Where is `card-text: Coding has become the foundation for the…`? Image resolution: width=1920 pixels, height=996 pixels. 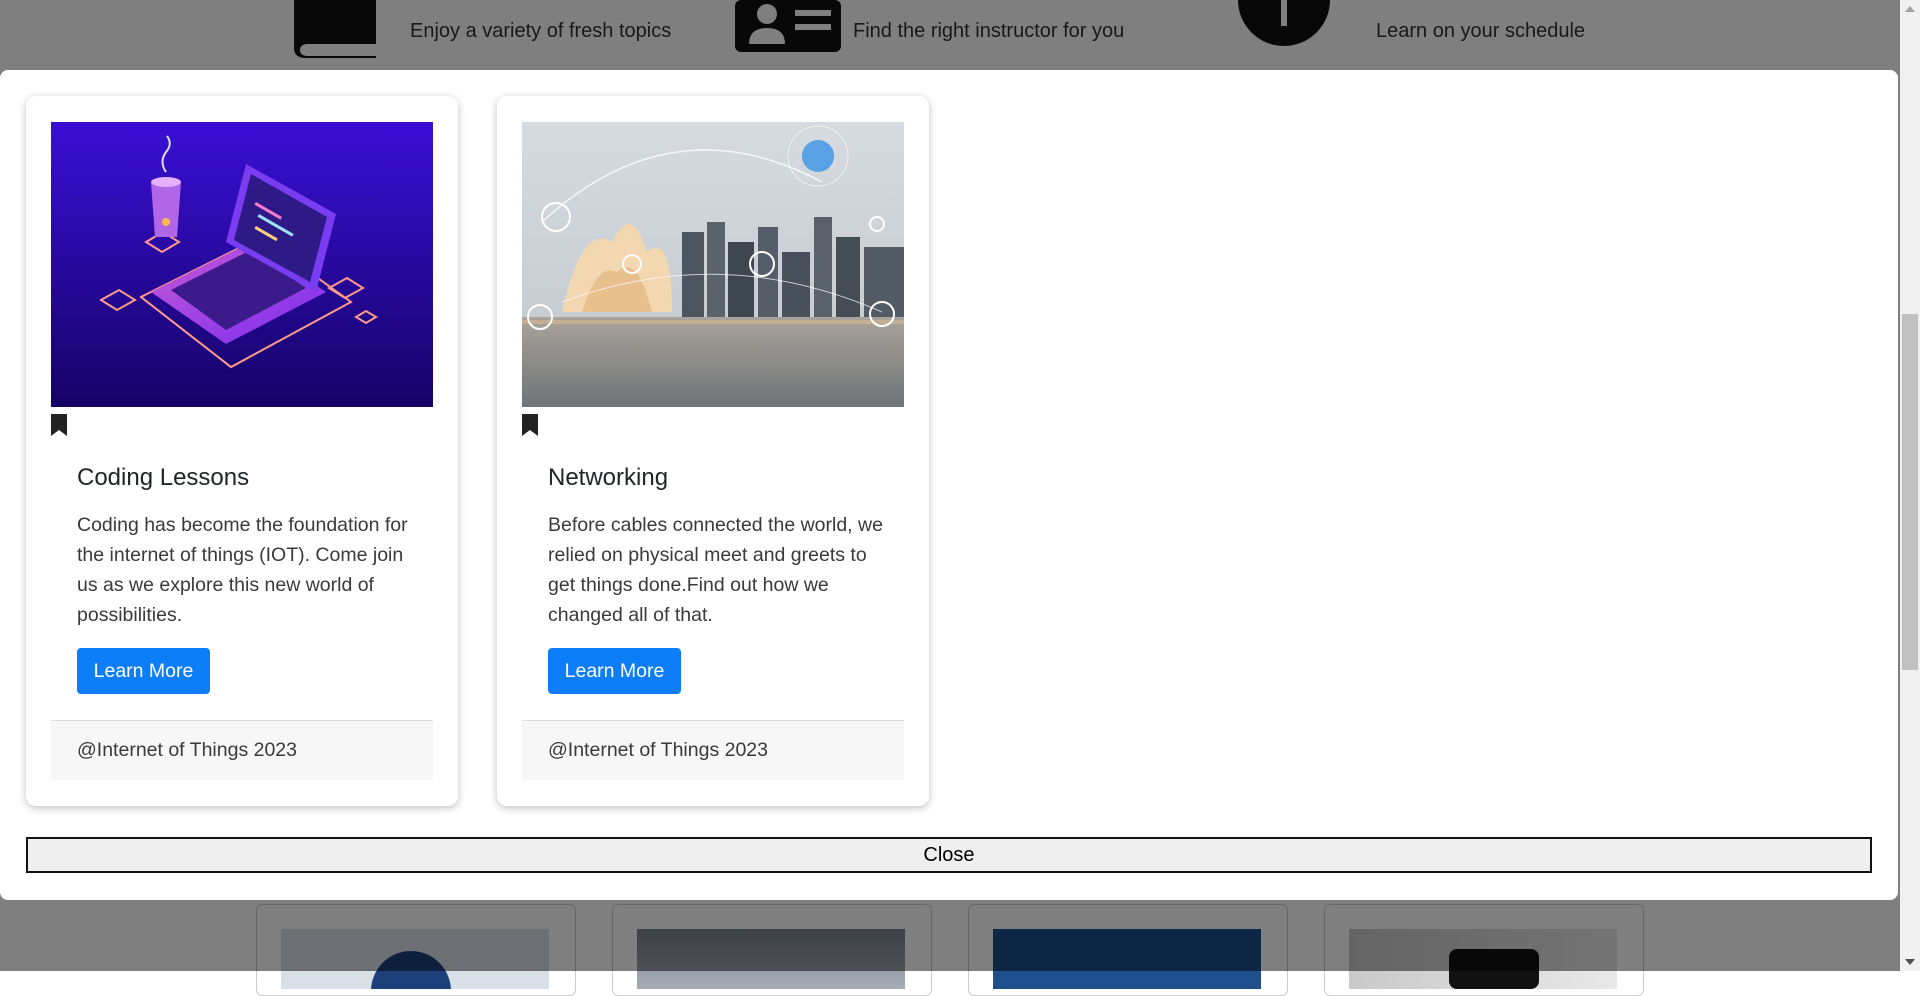
card-text: Coding has become the foundation for the… is located at coordinates (242, 570).